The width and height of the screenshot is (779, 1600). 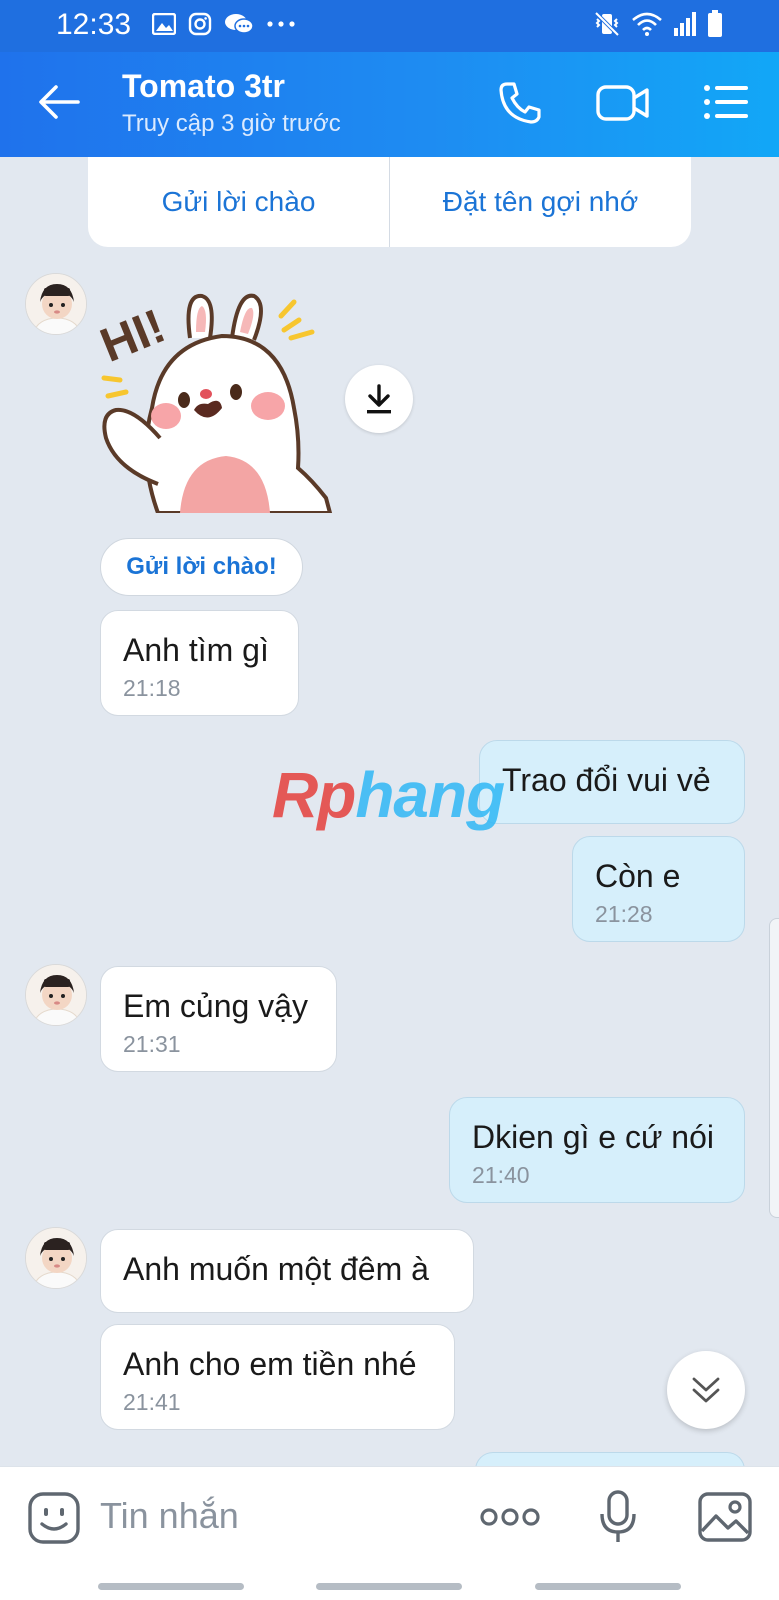 I want to click on message-text: Em củng vậy, so click(x=215, y=1006).